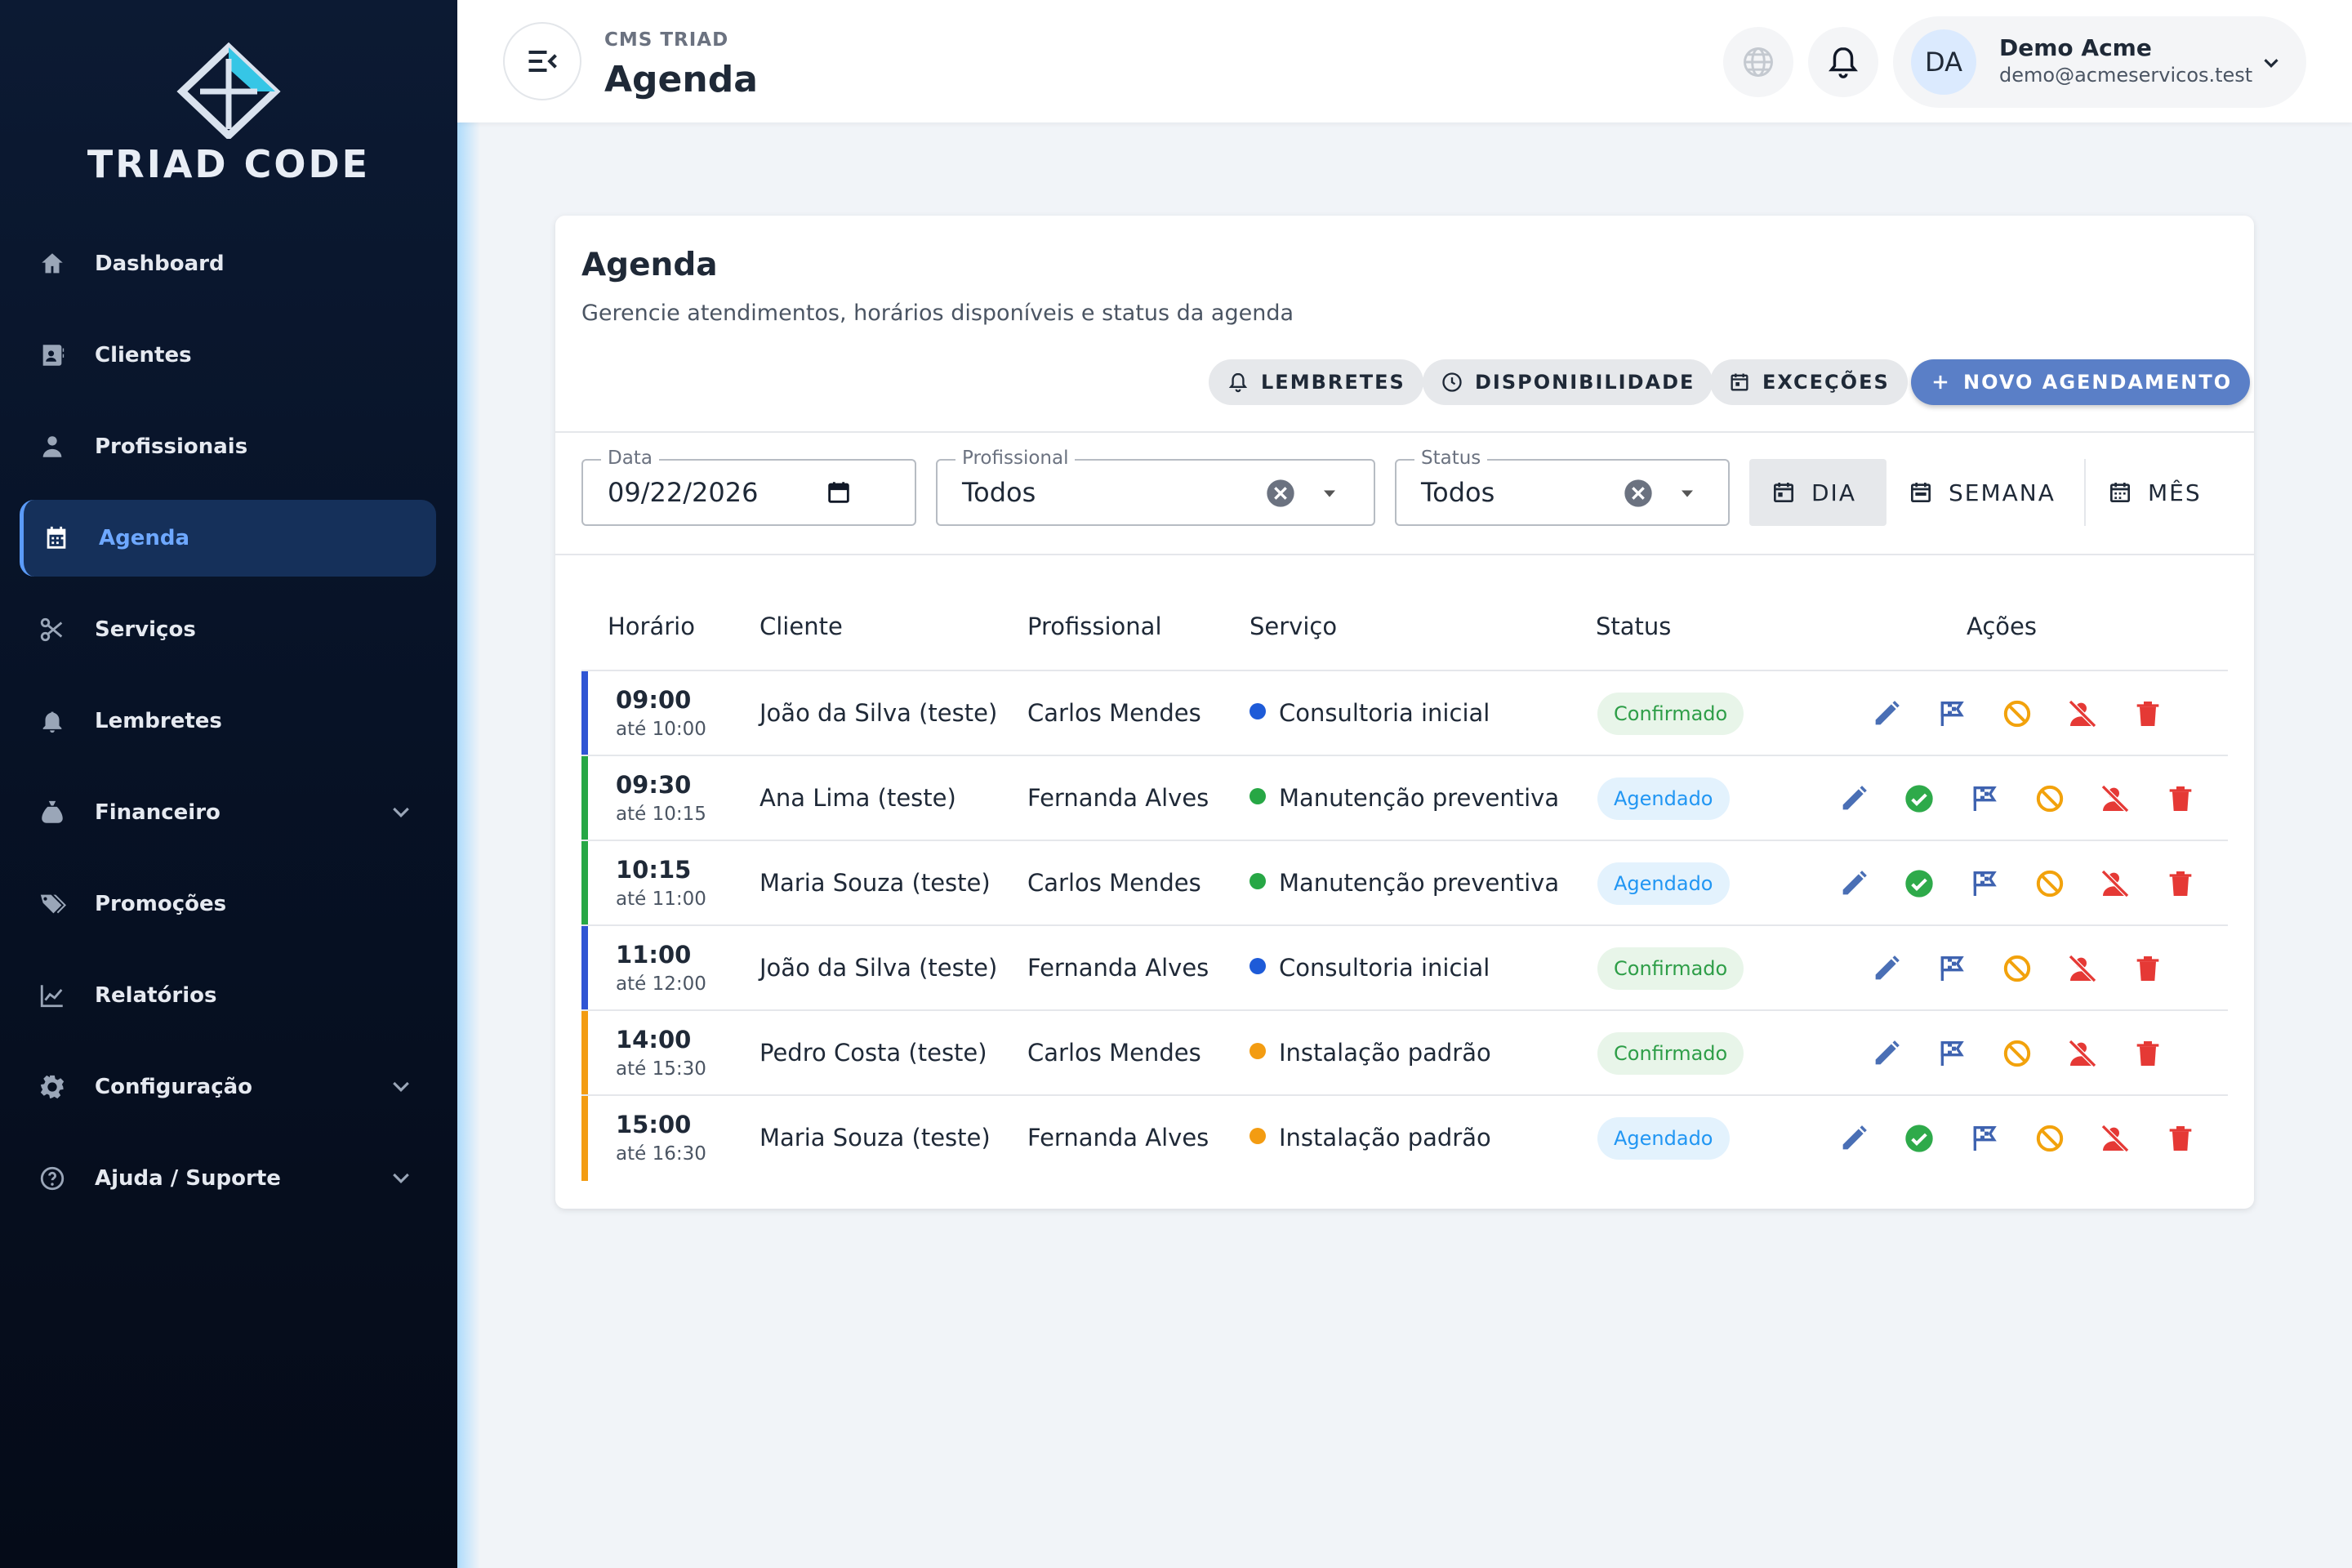  What do you see at coordinates (649, 265) in the screenshot?
I see `card-title: Agenda` at bounding box center [649, 265].